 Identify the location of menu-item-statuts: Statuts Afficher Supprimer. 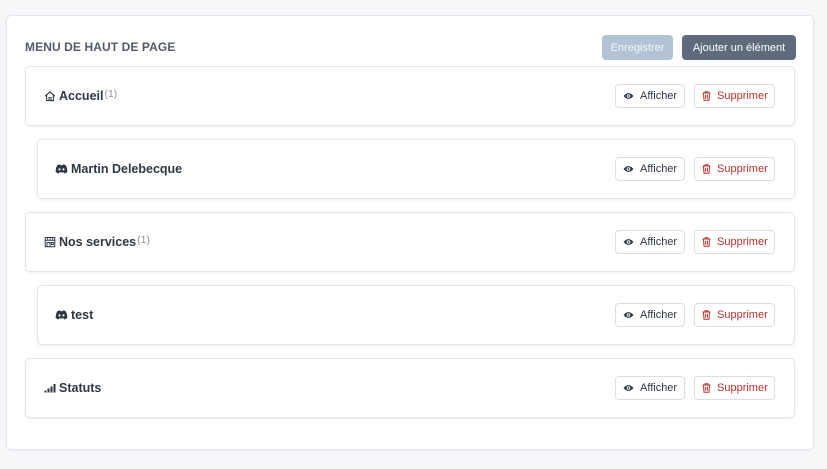
(410, 388).